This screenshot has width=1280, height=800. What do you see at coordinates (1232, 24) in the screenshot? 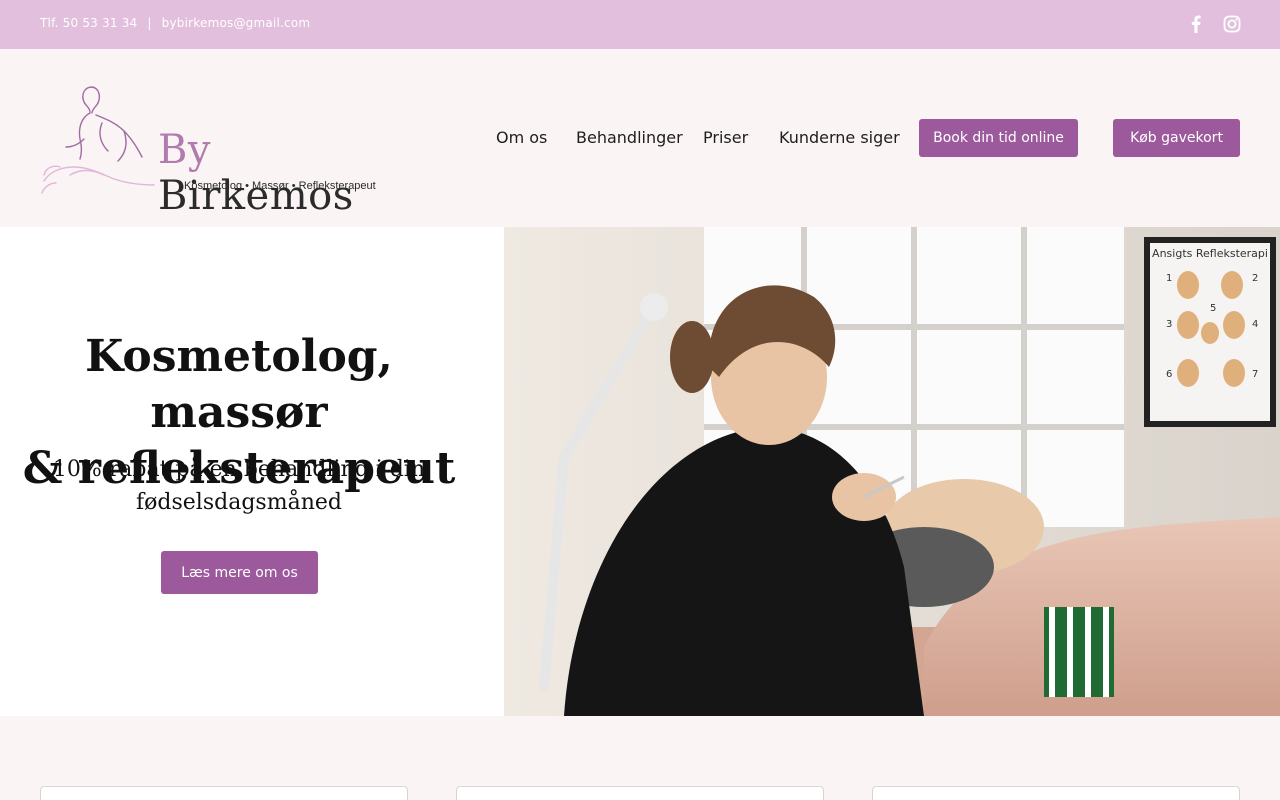
I see `instagram-icon` at bounding box center [1232, 24].